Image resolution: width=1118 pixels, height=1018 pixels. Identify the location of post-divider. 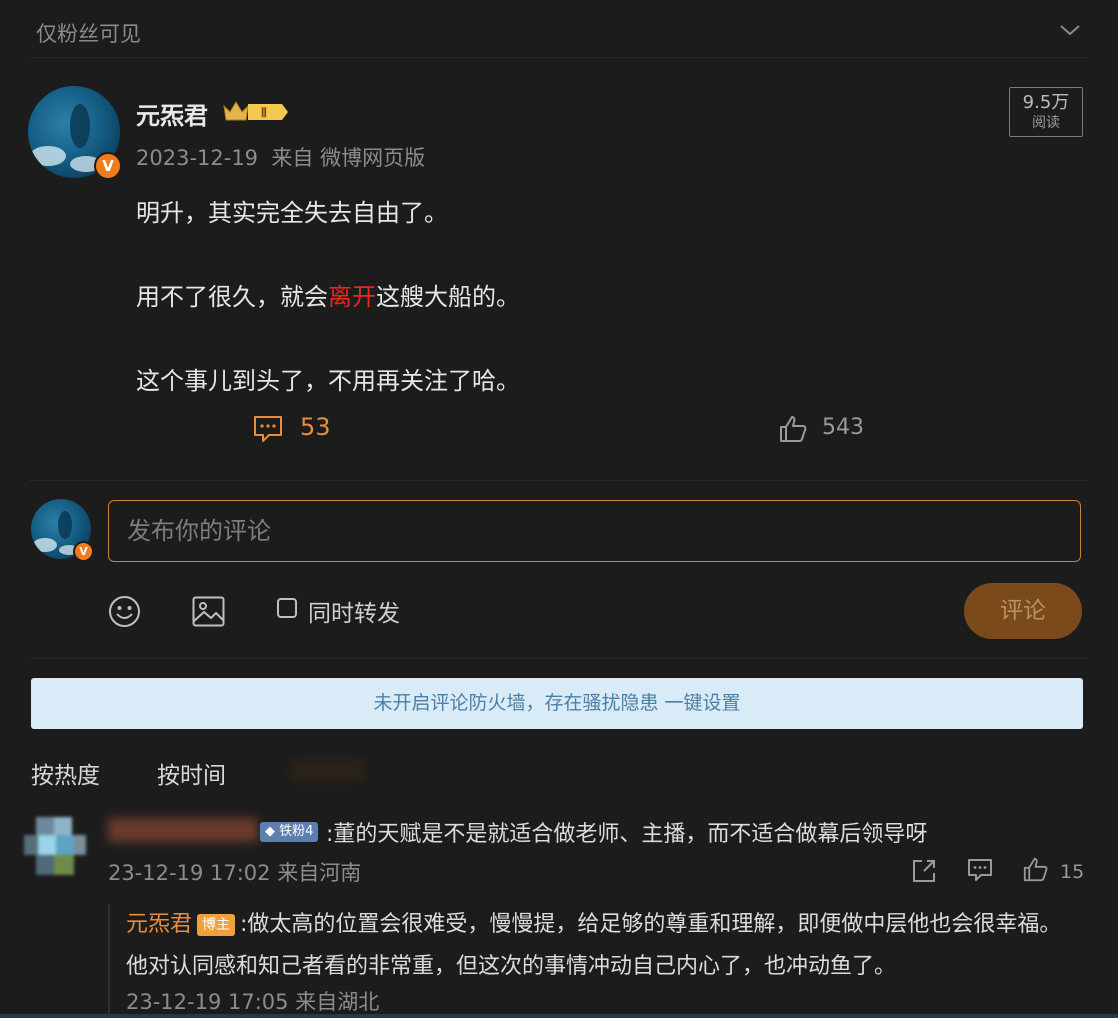
(559, 480).